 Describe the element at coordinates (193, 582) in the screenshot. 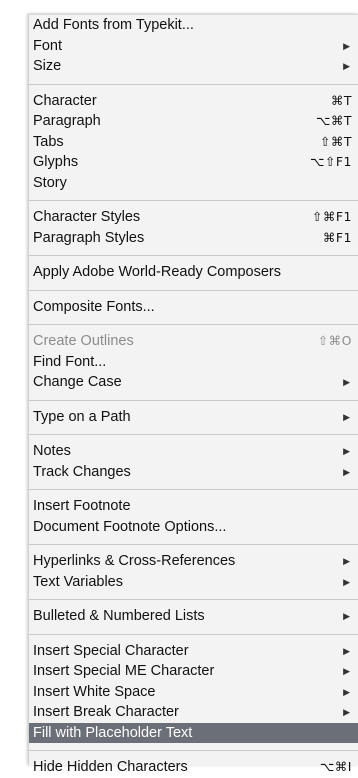

I see `menu-item-text-variables: Text Variables ▶` at that location.